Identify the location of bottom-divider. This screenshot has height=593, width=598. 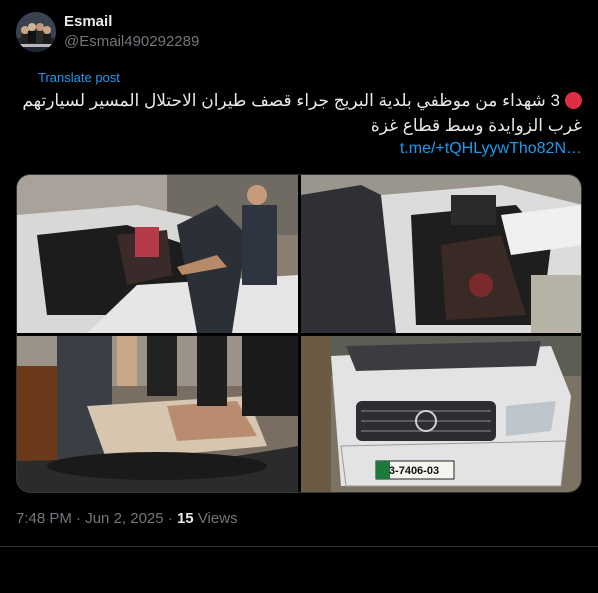
(299, 546).